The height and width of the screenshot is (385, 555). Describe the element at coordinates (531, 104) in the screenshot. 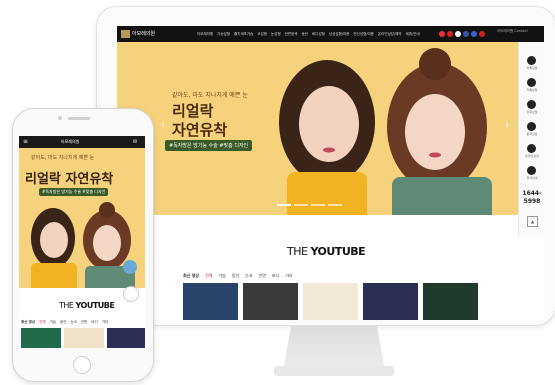

I see `phone-icon` at that location.